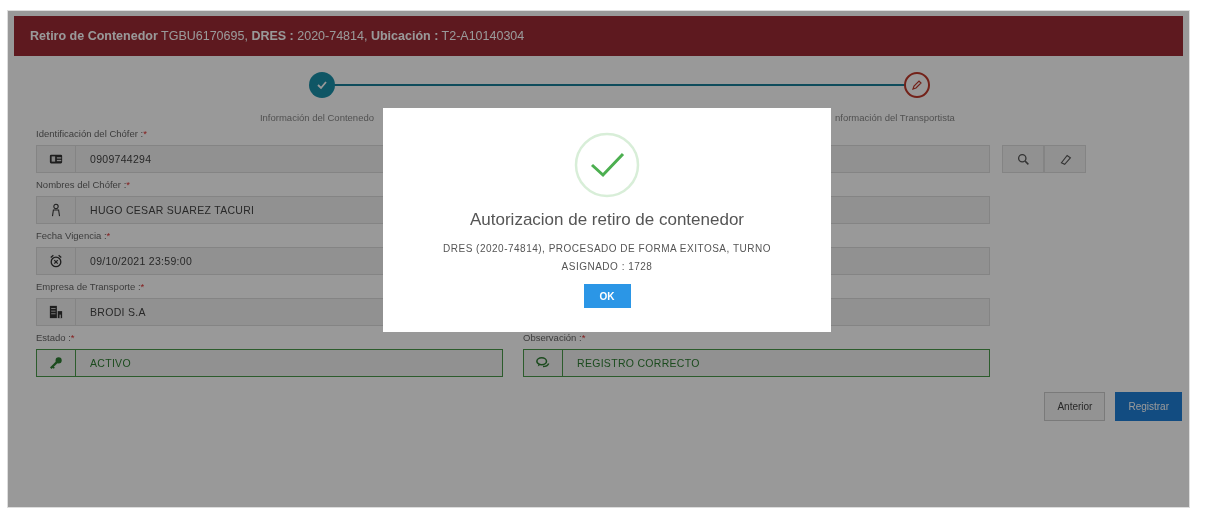  I want to click on dialog-message: DRES (2020-74814), PROCESADO DE FORMA EXITOSA, TURNO ASIGNADO : 1728, so click(607, 258).